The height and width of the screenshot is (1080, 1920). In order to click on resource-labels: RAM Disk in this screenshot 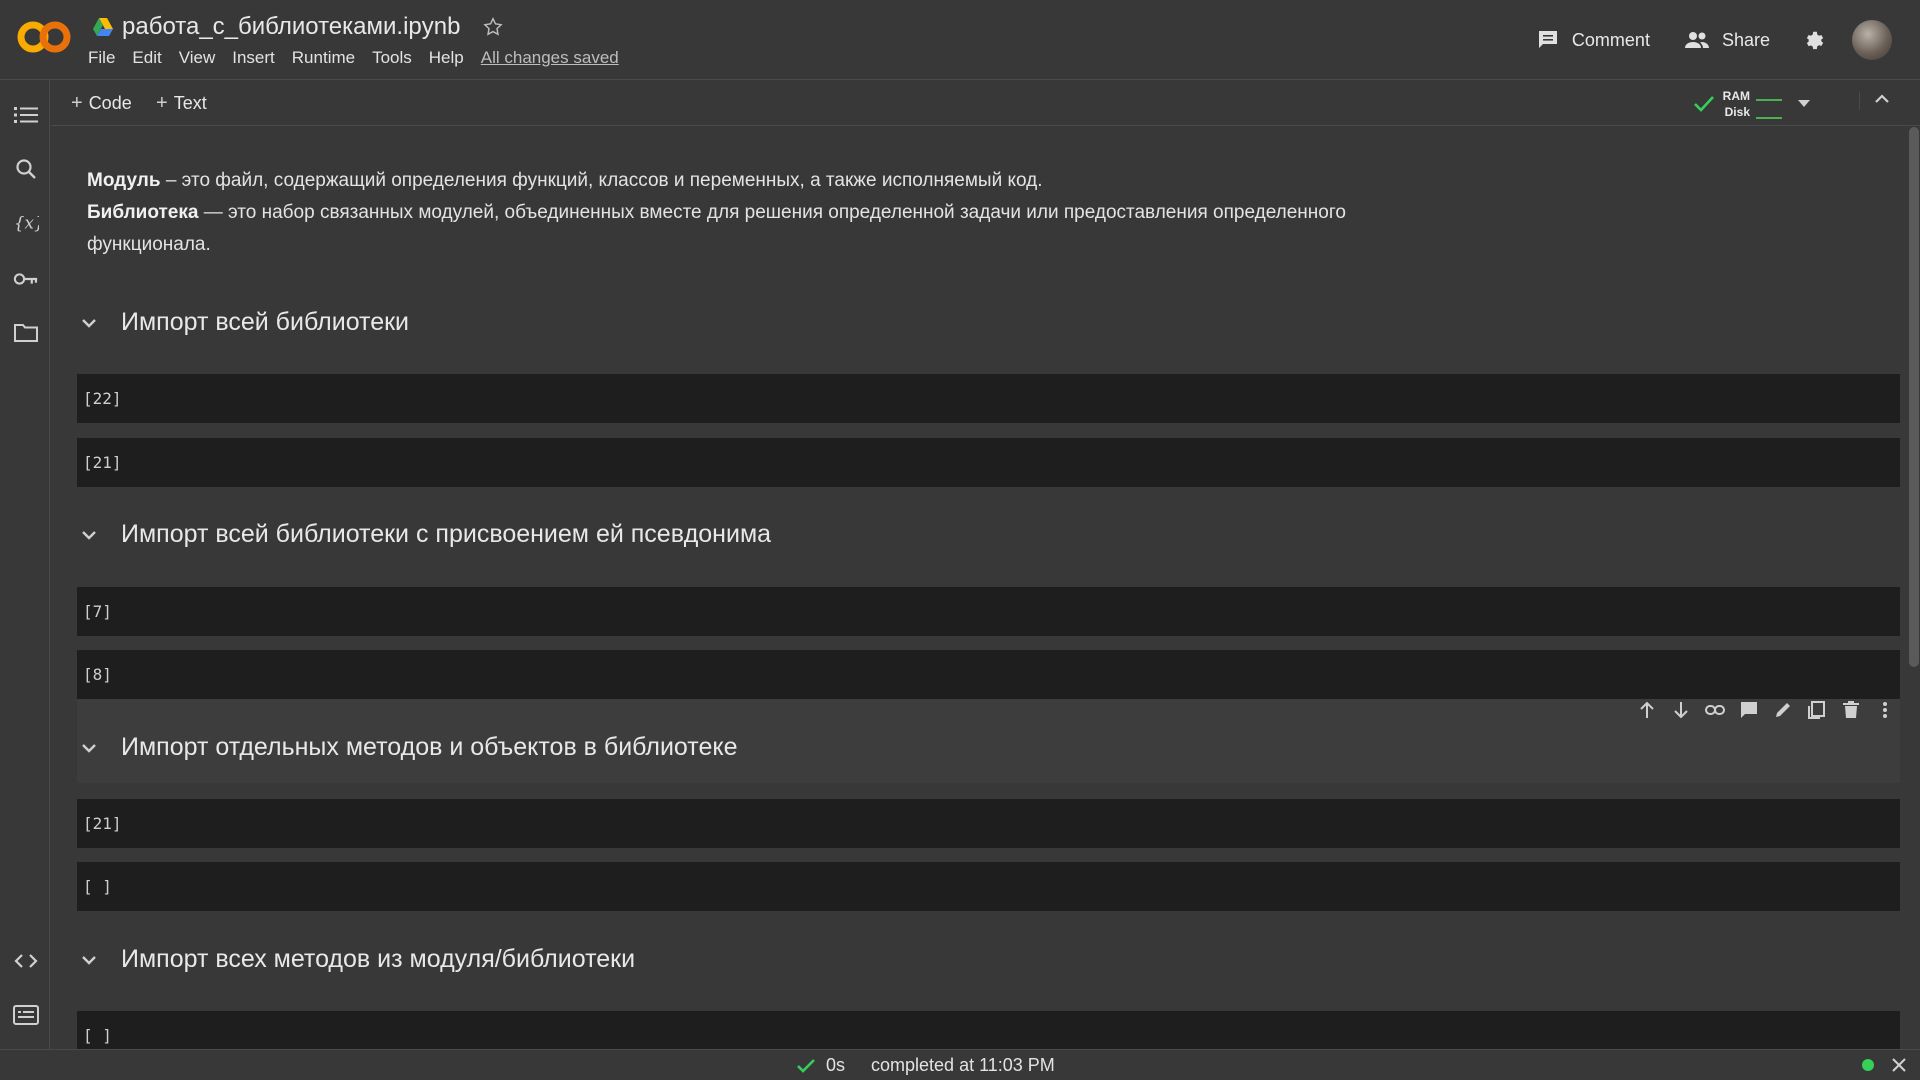, I will do `click(1736, 104)`.